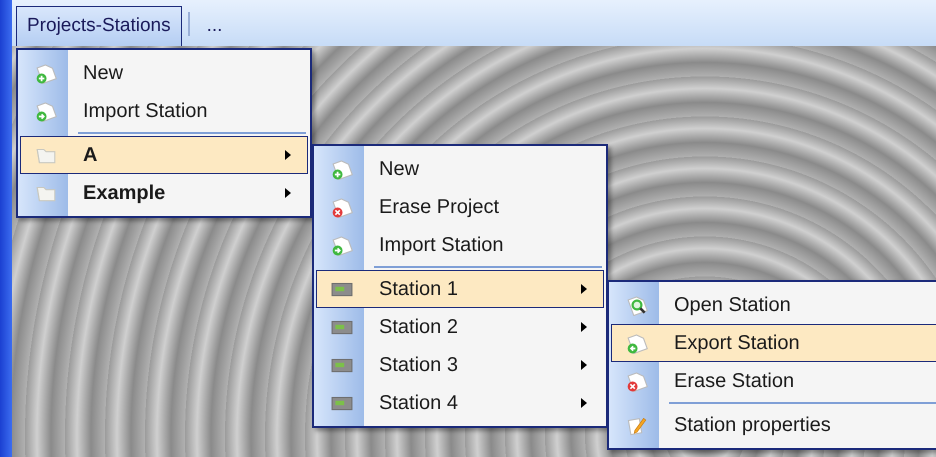 The image size is (936, 457). I want to click on menu-item: Station 2, so click(460, 327).